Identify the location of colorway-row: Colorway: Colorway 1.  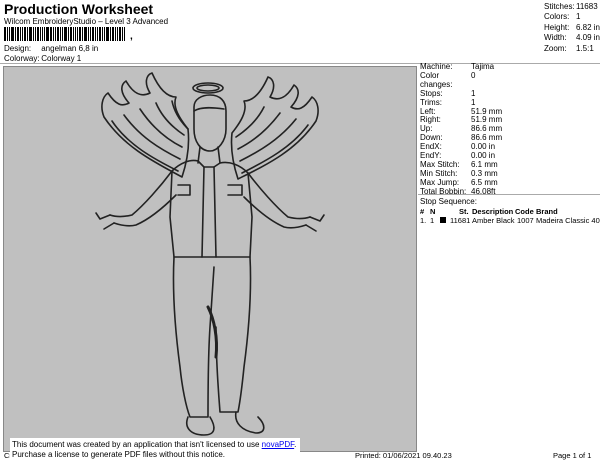
(42, 58).